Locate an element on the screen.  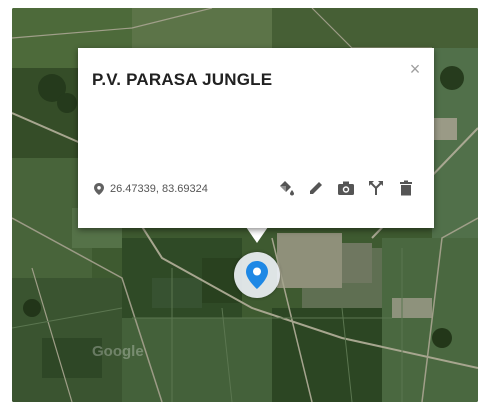
popup-toolbar is located at coordinates (346, 188).